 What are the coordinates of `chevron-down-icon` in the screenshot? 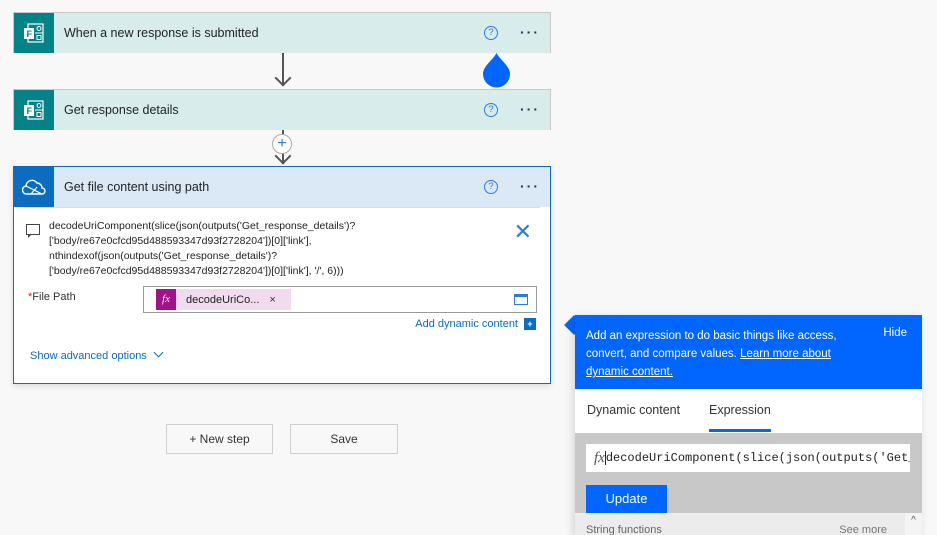 It's located at (158, 352).